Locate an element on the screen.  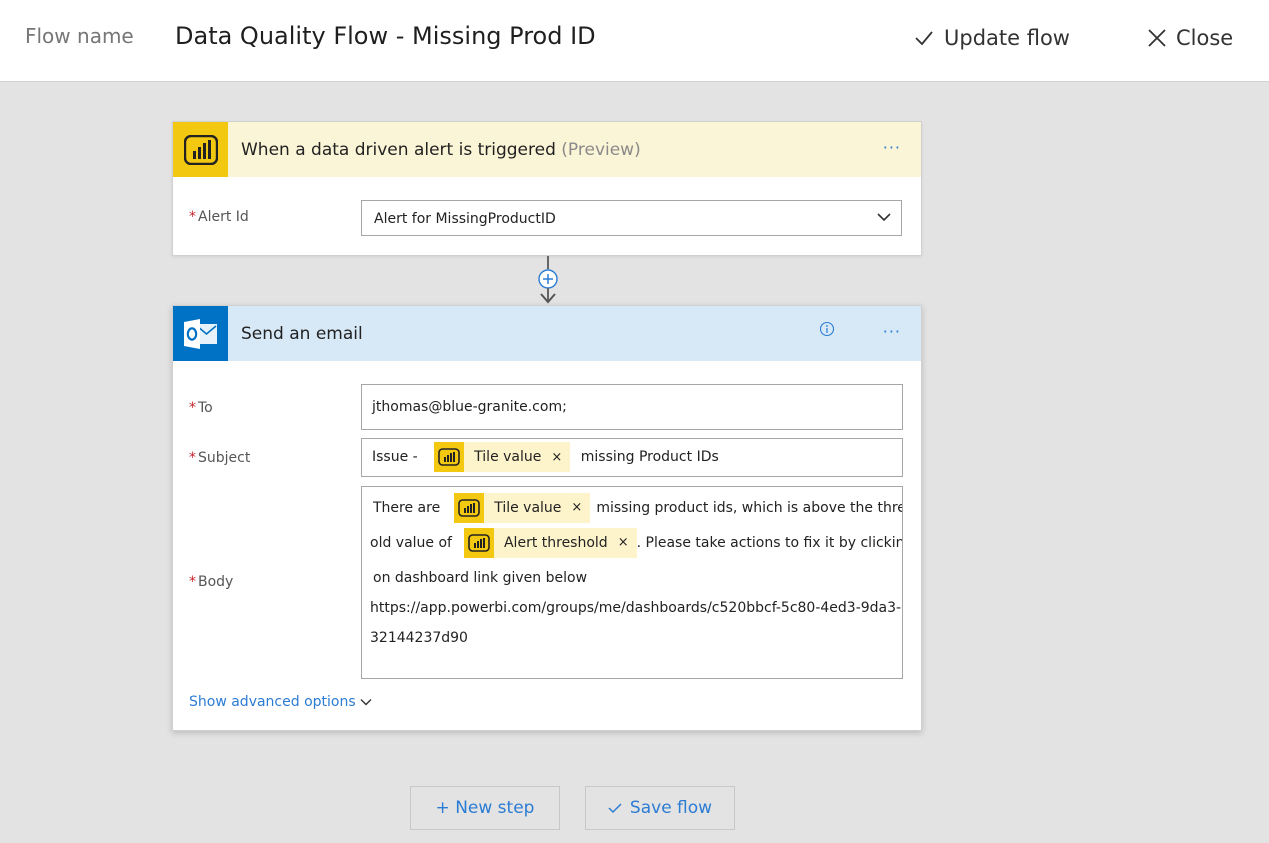
subject-suffix: missing Product IDs is located at coordinates (649, 457).